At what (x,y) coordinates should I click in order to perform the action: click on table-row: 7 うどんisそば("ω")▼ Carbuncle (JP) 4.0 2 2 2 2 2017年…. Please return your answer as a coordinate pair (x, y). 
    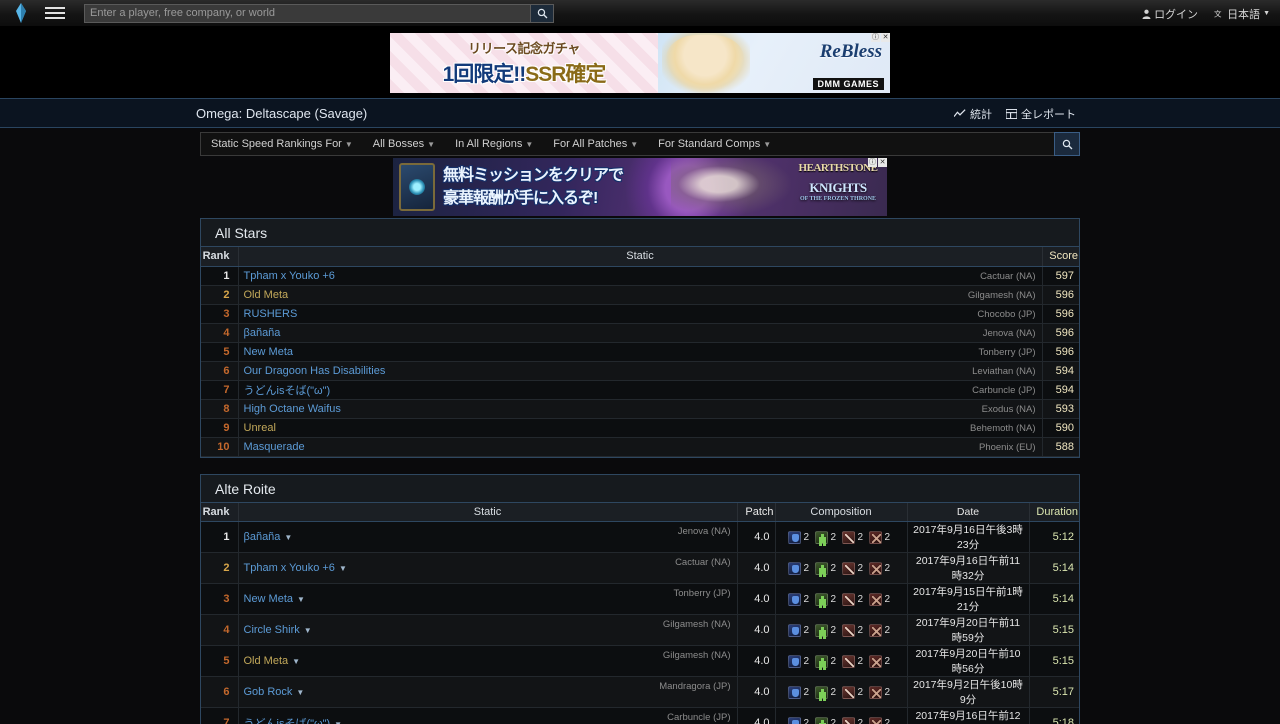
    Looking at the image, I should click on (640, 715).